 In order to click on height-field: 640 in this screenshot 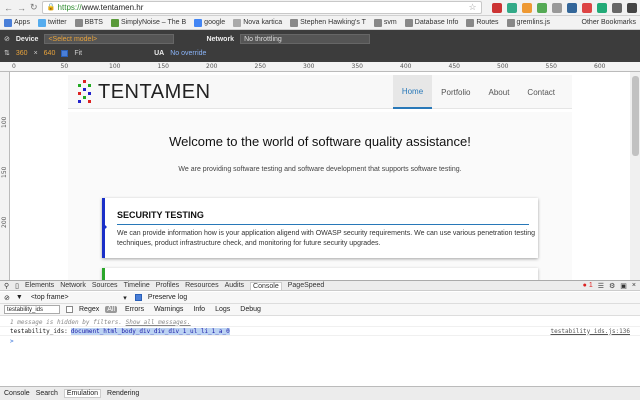, I will do `click(50, 53)`.